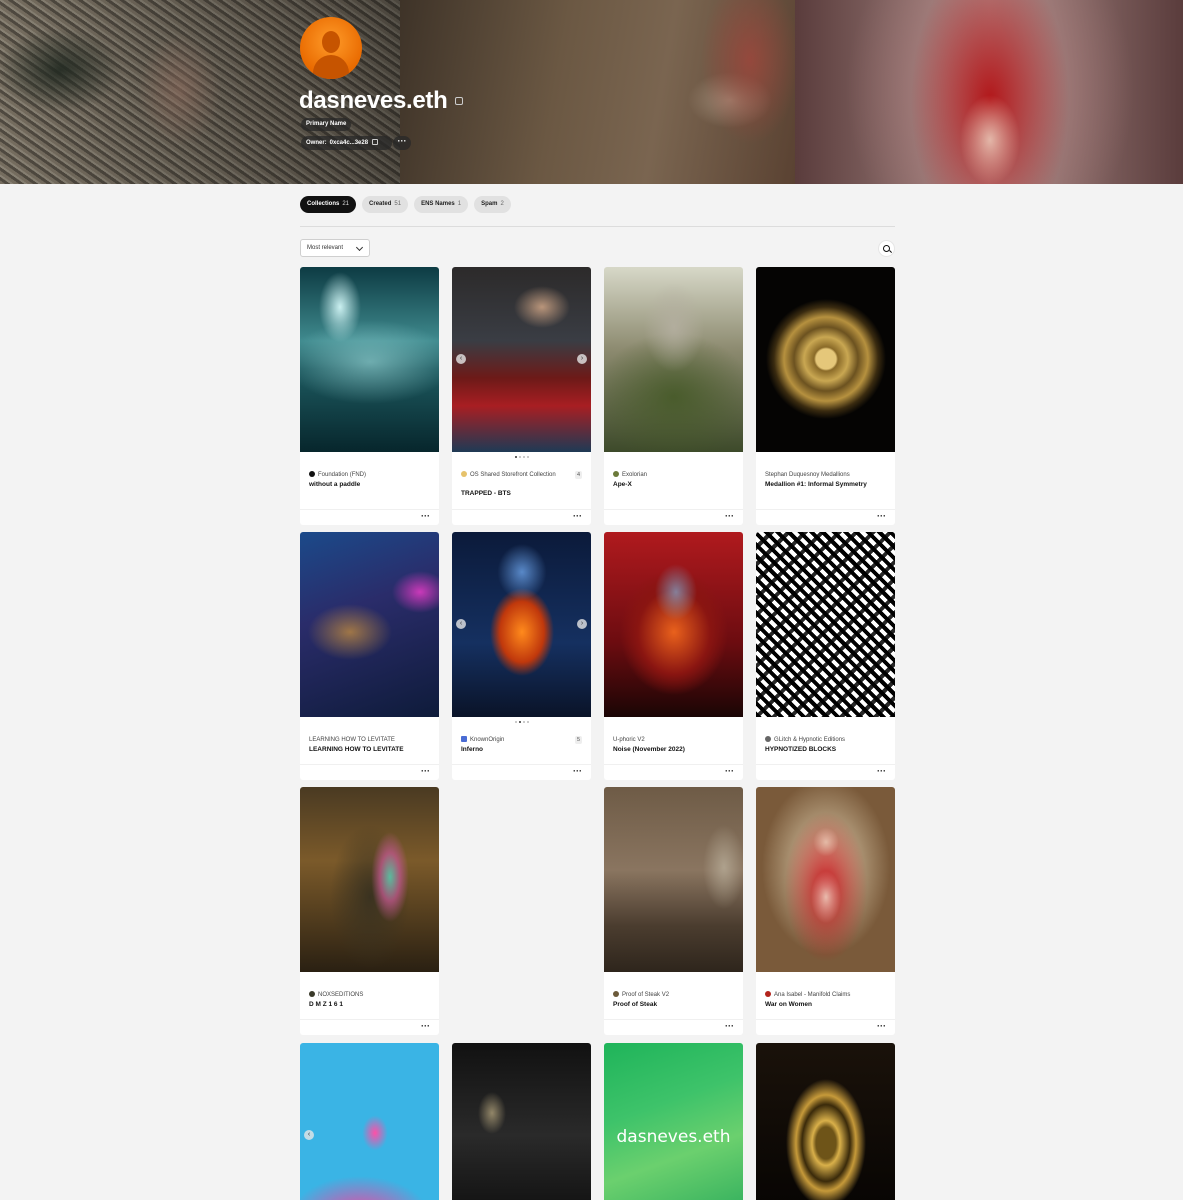  Describe the element at coordinates (668, 995) in the screenshot. I see `collection-name: Proof of Steak V2` at that location.